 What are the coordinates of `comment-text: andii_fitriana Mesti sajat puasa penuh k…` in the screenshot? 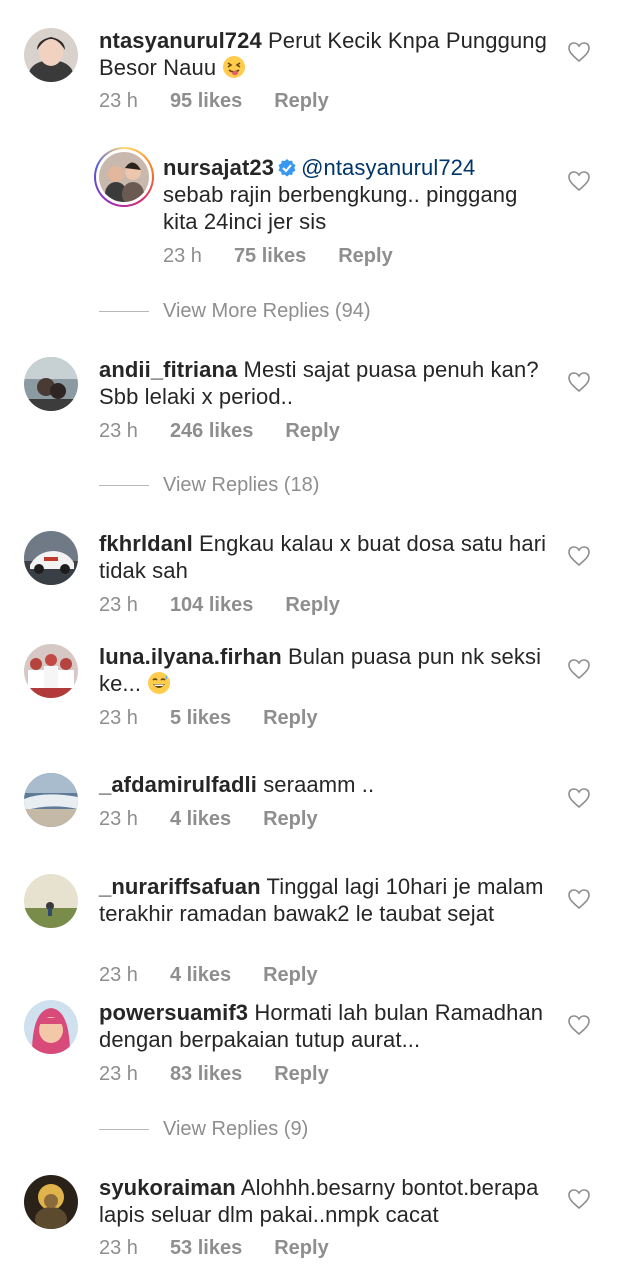 It's located at (326, 383).